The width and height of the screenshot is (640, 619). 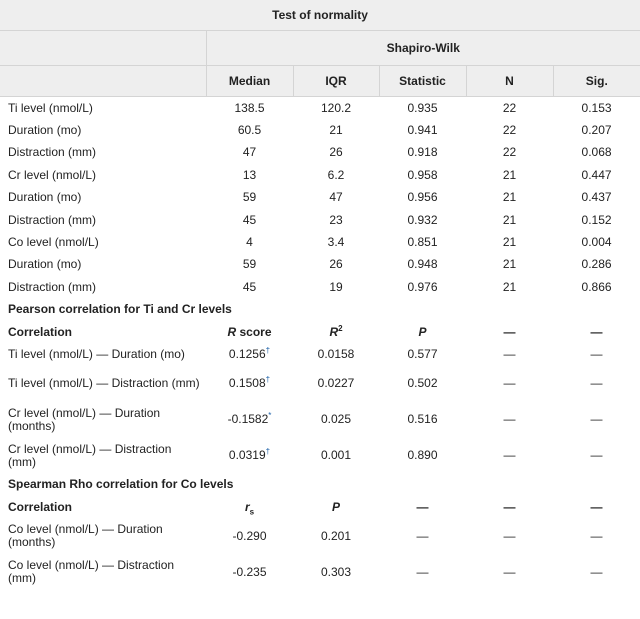 What do you see at coordinates (334, 331) in the screenshot?
I see `pearson-col-r2-letter: R` at bounding box center [334, 331].